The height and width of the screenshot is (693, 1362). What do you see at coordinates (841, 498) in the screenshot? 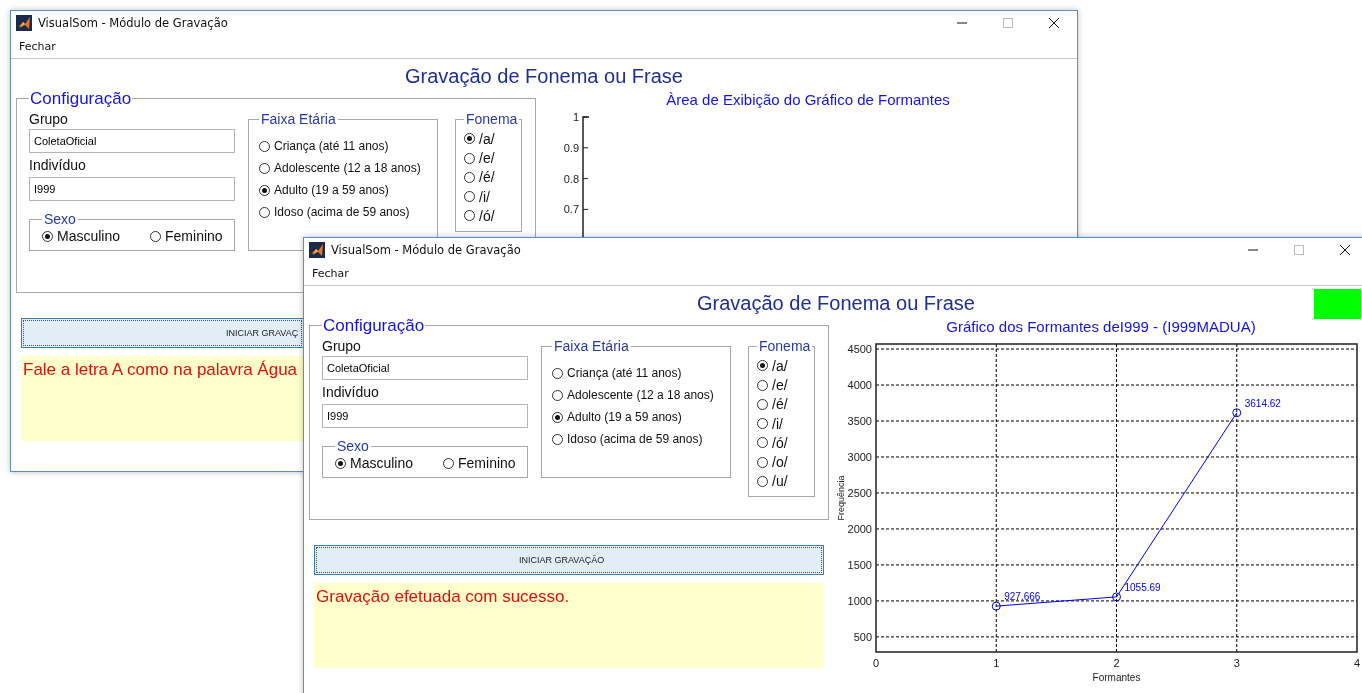
I see `y-axis-label: Frequência` at bounding box center [841, 498].